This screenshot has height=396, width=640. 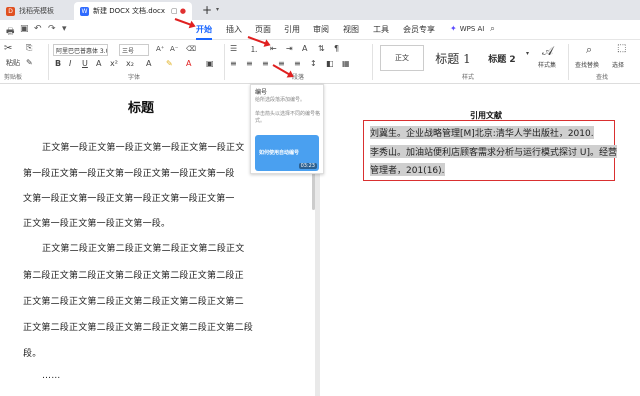 I want to click on video-duration: 03:23, so click(x=307, y=166).